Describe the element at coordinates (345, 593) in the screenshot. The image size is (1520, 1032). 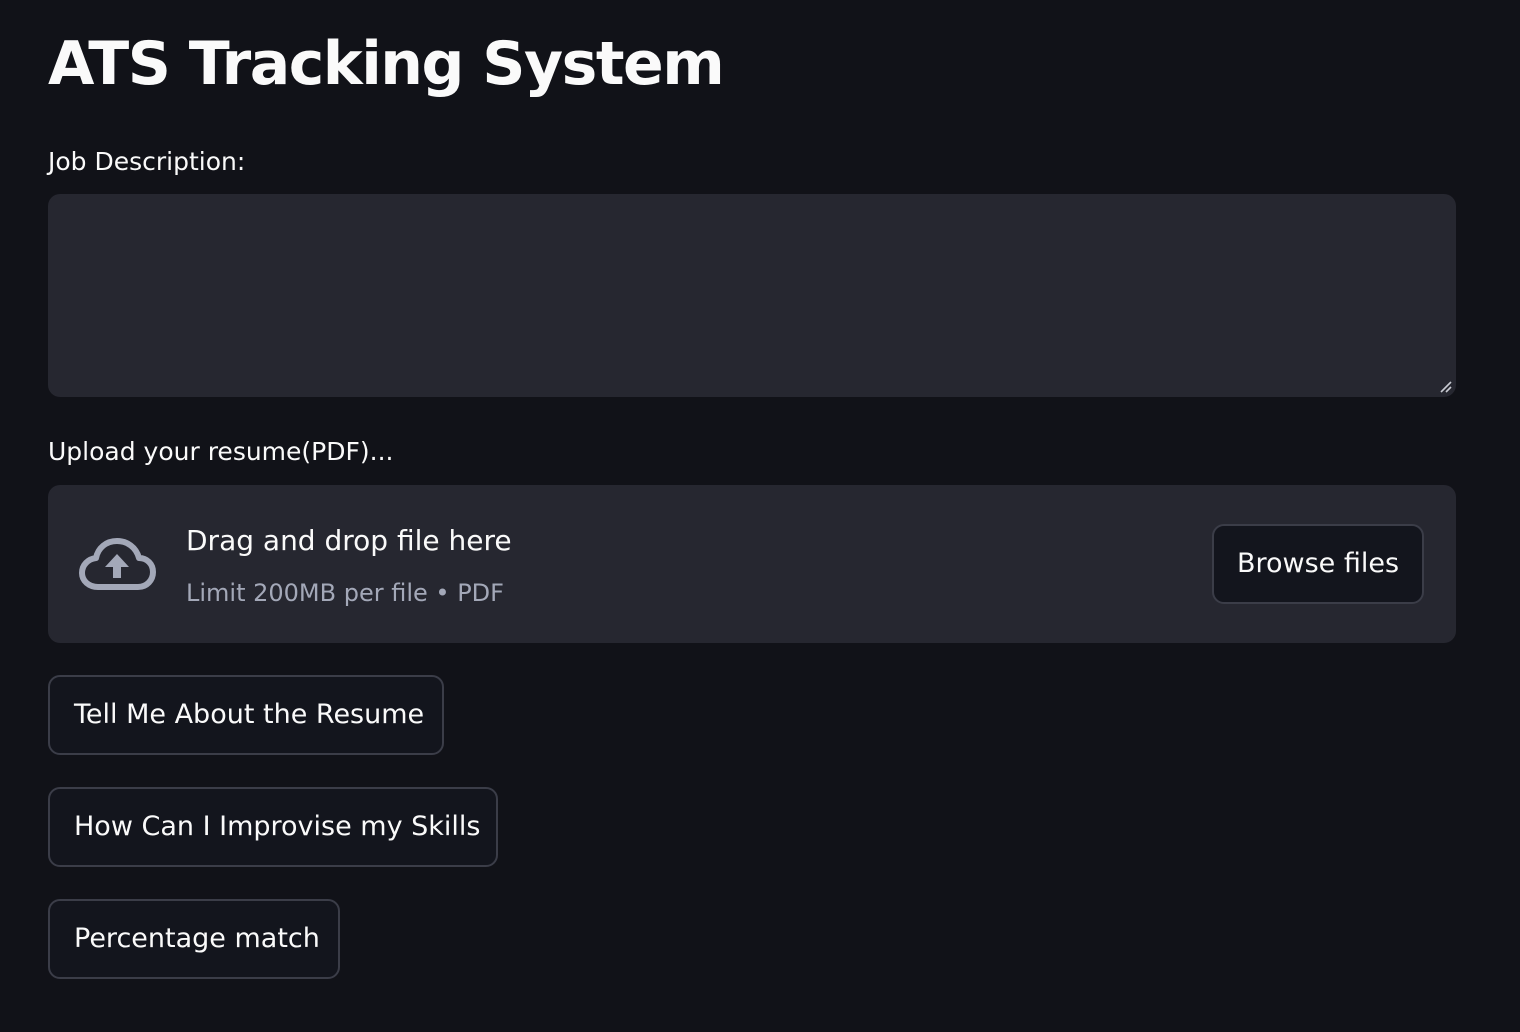
I see `dropzone-limit-text: Limit 200MB per file • PDF` at that location.